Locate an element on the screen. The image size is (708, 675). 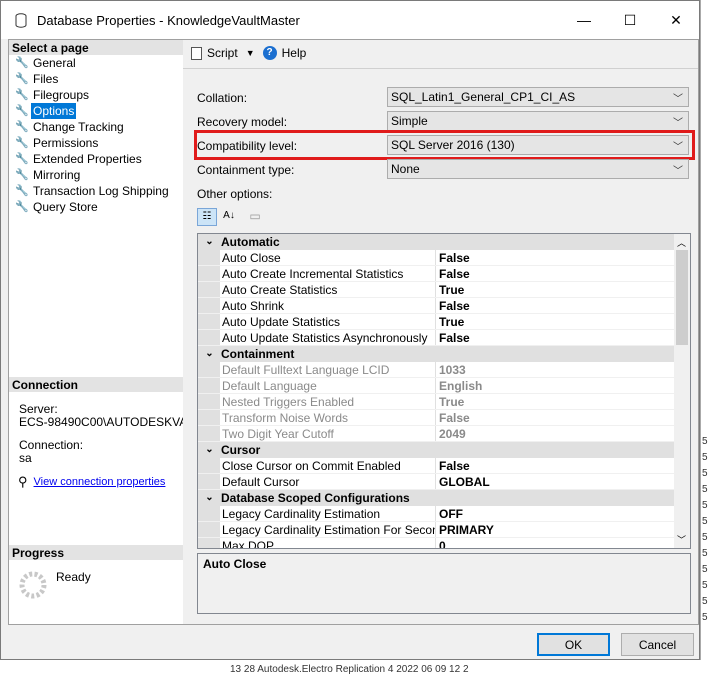
grid-property-name: Nested Triggers Enabled is located at coordinates (328, 401).